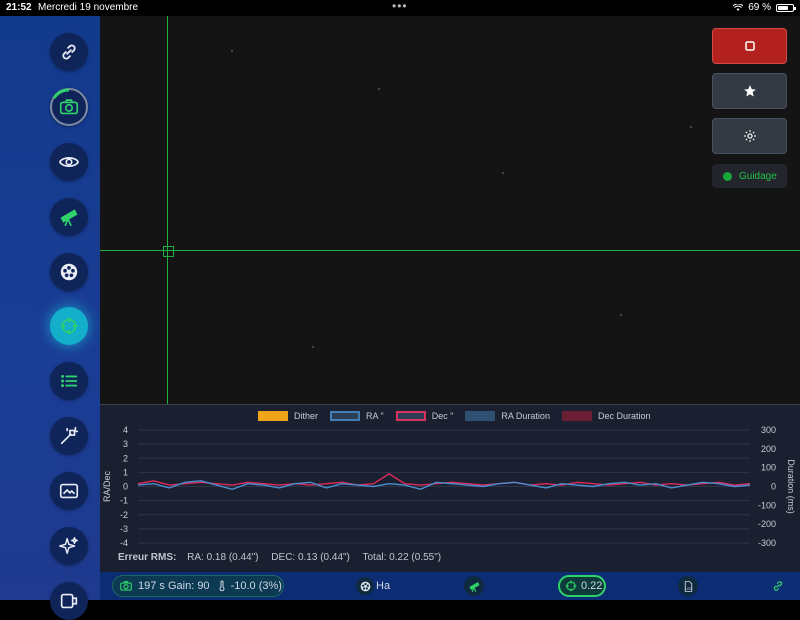 The height and width of the screenshot is (620, 800). Describe the element at coordinates (759, 7) in the screenshot. I see `battery-percent: 69 %` at that location.